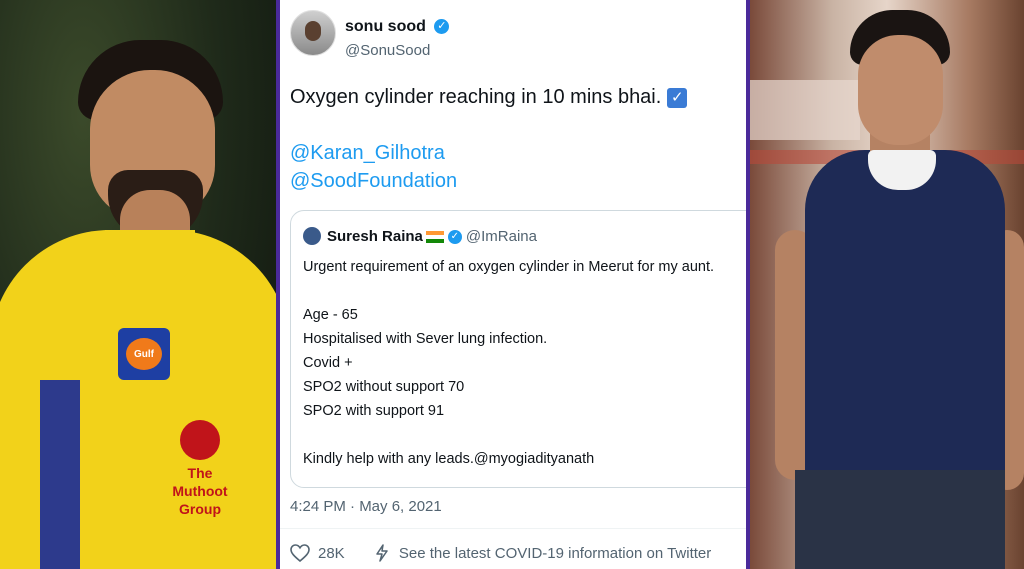 The height and width of the screenshot is (569, 1024). I want to click on avatar, so click(313, 33).